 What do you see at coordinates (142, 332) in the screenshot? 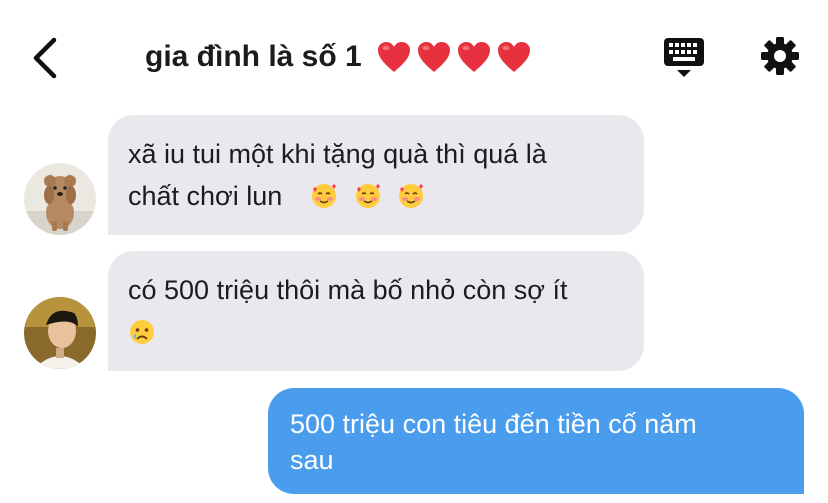
I see `crying-face-icon` at bounding box center [142, 332].